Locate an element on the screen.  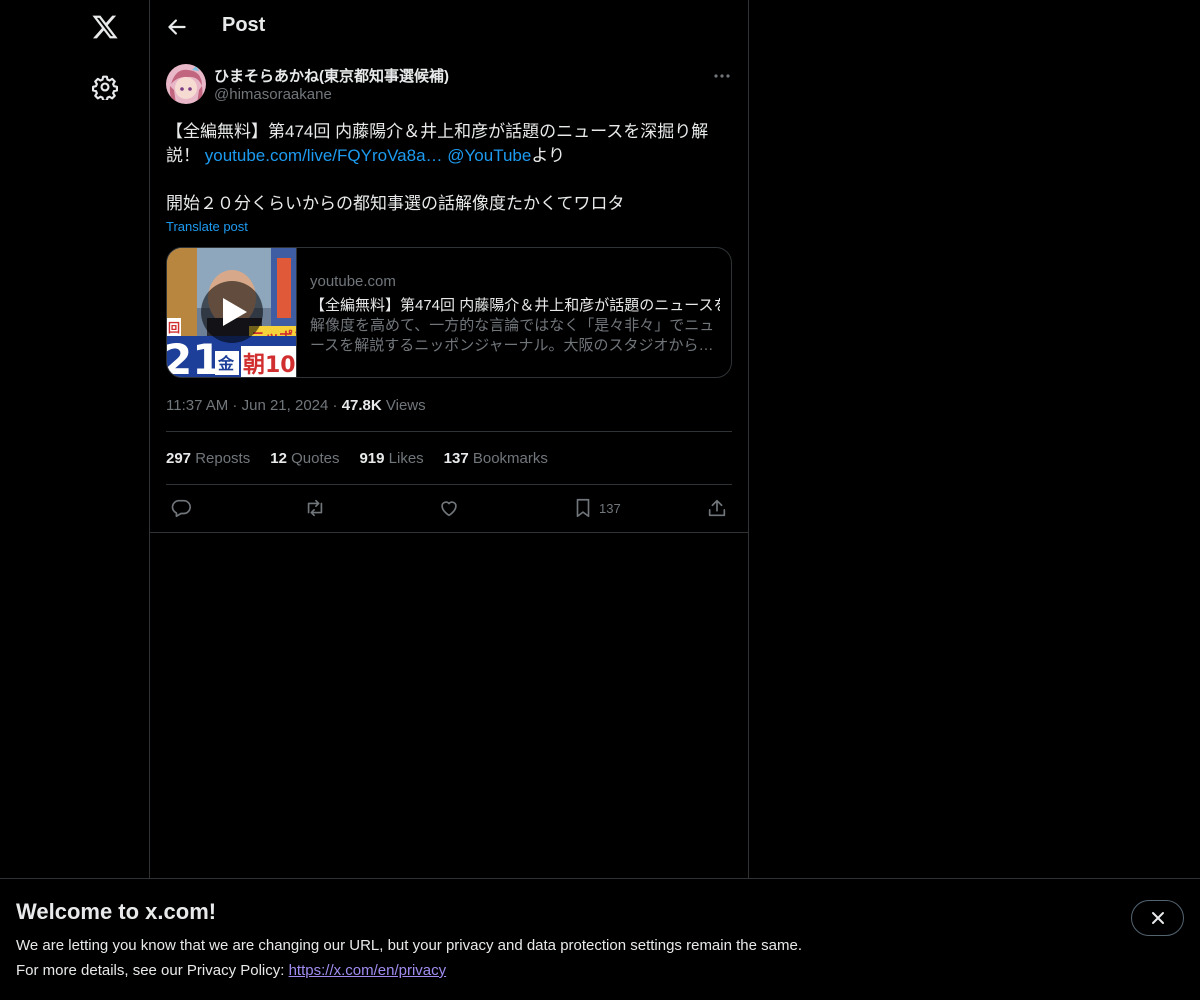
avatar-image is located at coordinates (186, 84).